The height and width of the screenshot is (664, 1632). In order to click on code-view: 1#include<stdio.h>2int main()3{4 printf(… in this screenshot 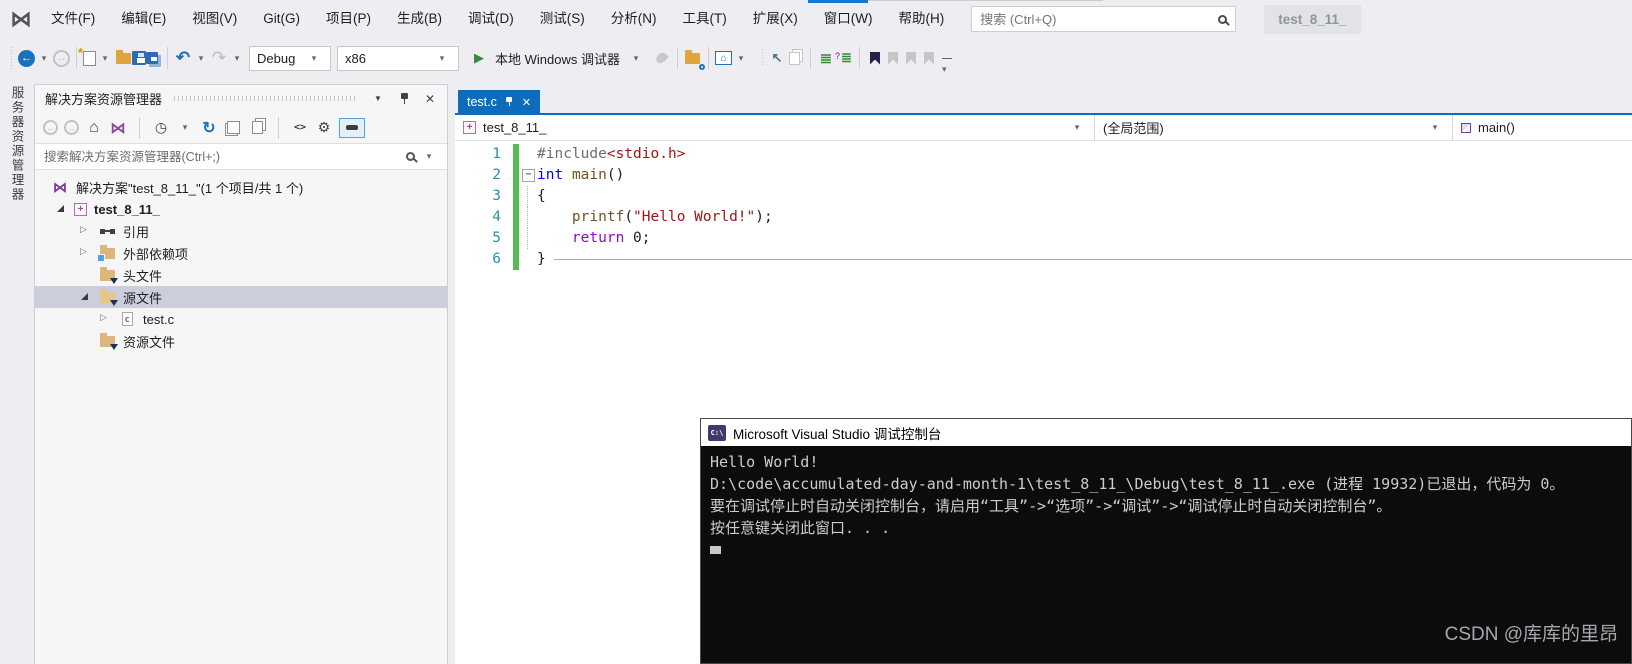, I will do `click(1043, 205)`.